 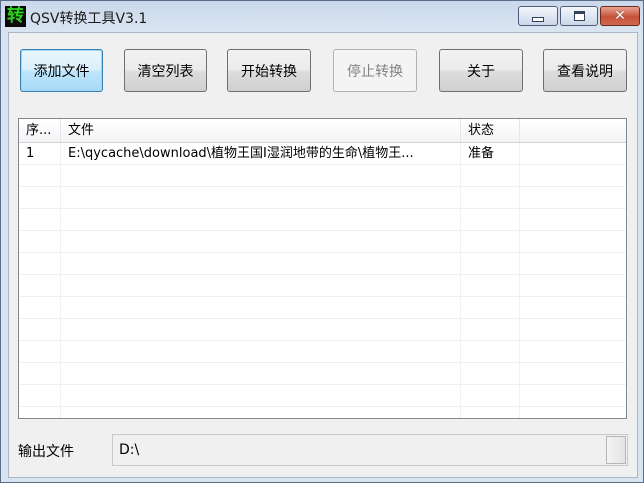 What do you see at coordinates (538, 19) in the screenshot?
I see `minimize-icon` at bounding box center [538, 19].